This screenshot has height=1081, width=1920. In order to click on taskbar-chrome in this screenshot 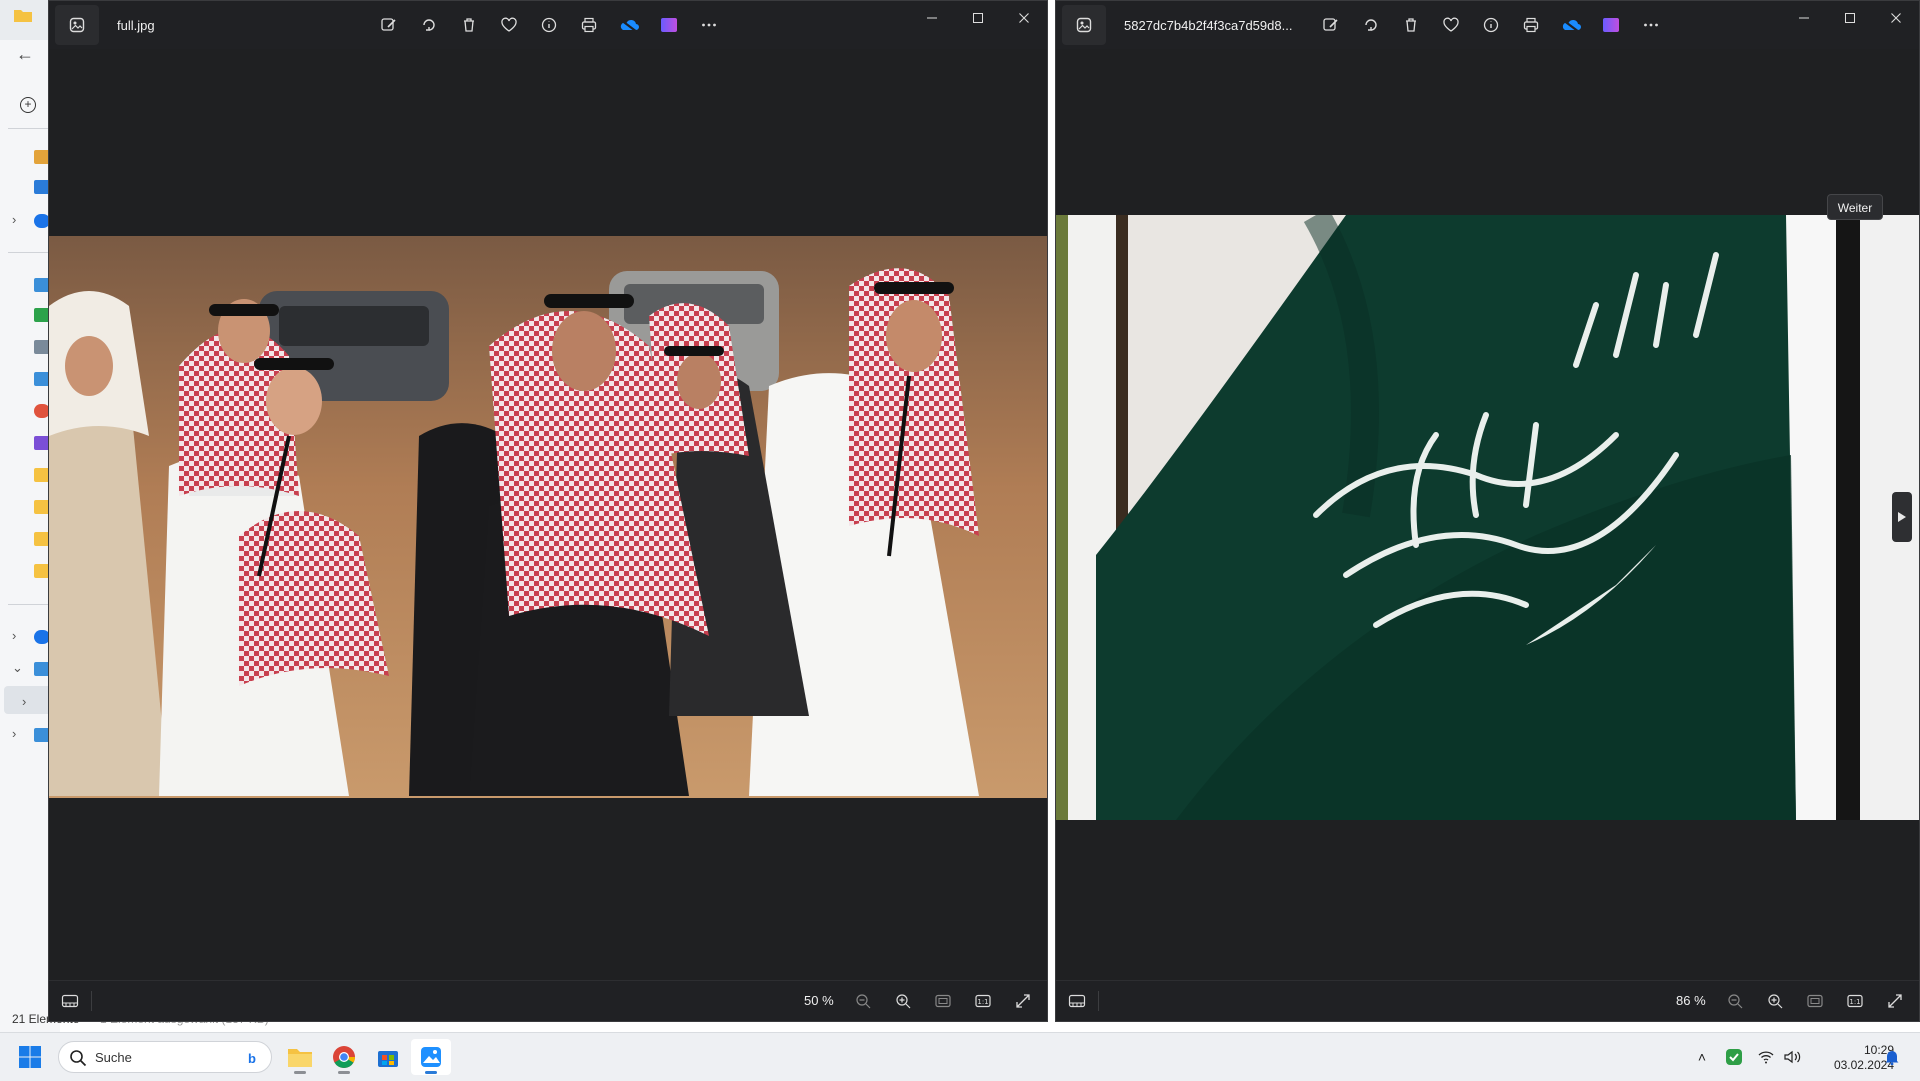, I will do `click(344, 1057)`.